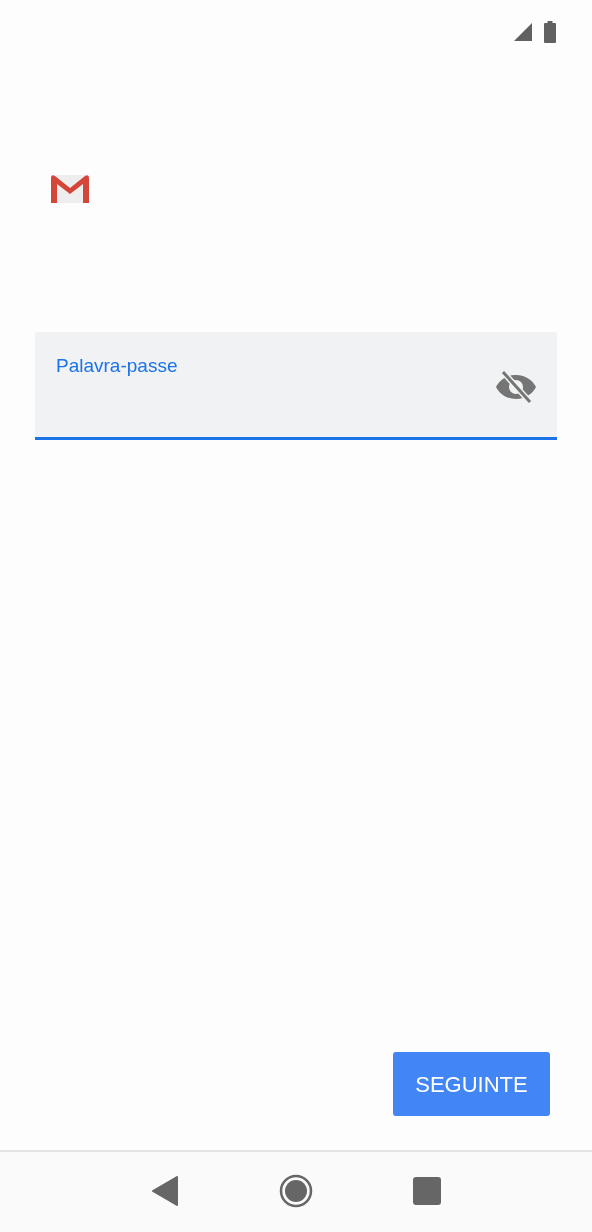 The height and width of the screenshot is (1232, 592). What do you see at coordinates (165, 1191) in the screenshot?
I see `back-icon` at bounding box center [165, 1191].